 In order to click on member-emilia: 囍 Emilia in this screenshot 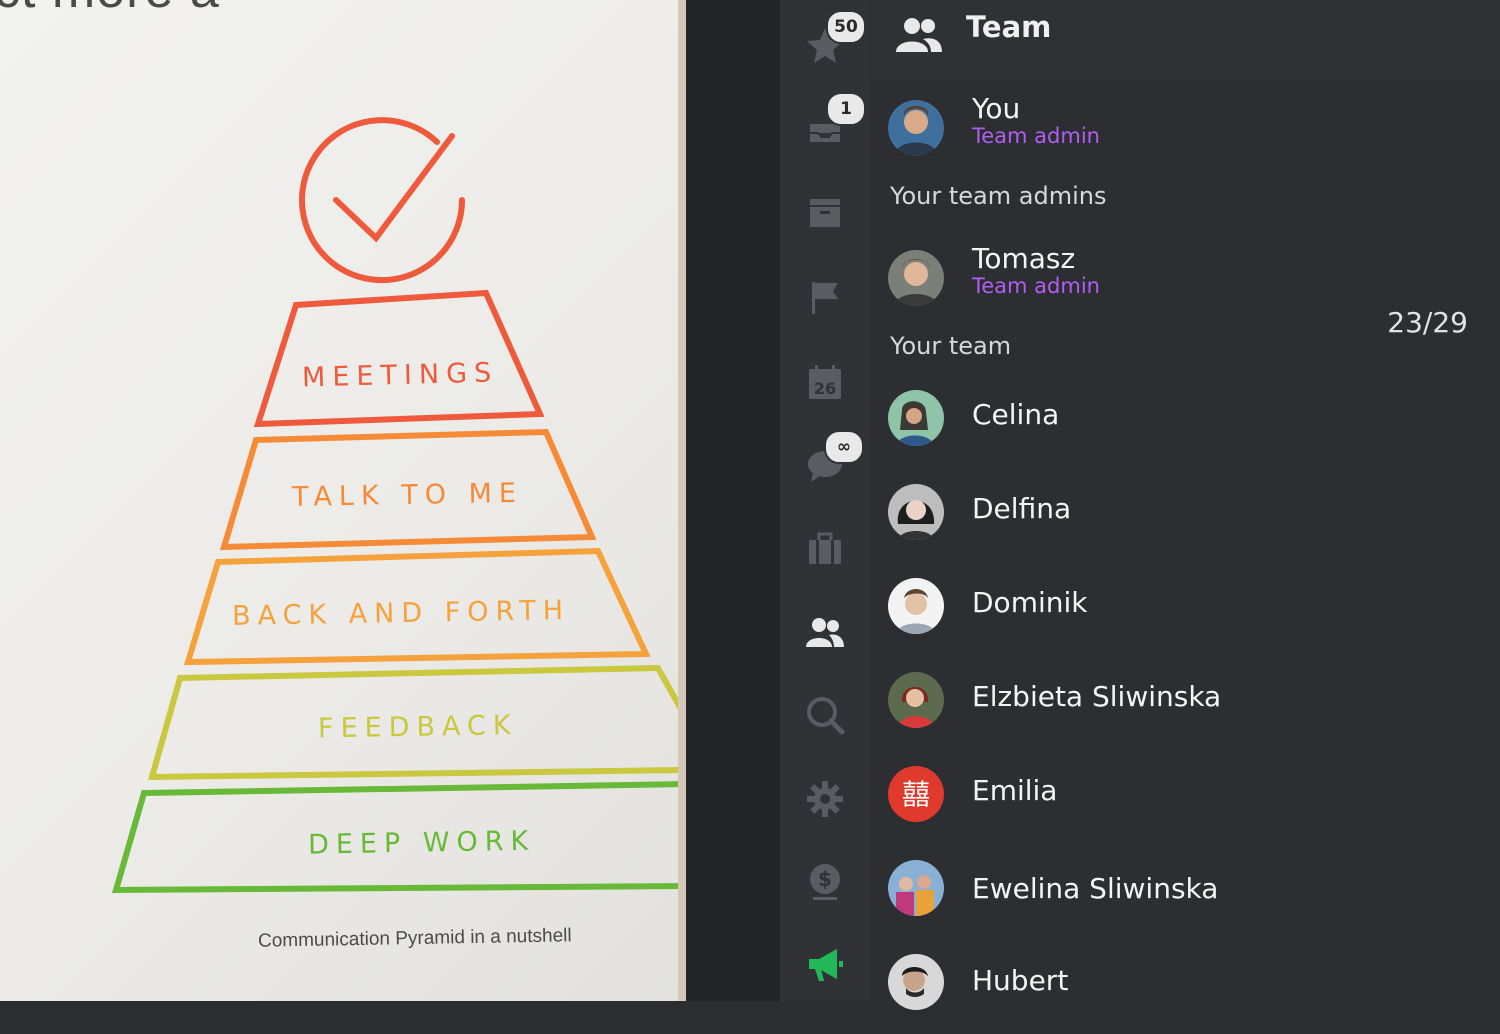, I will do `click(1185, 800)`.